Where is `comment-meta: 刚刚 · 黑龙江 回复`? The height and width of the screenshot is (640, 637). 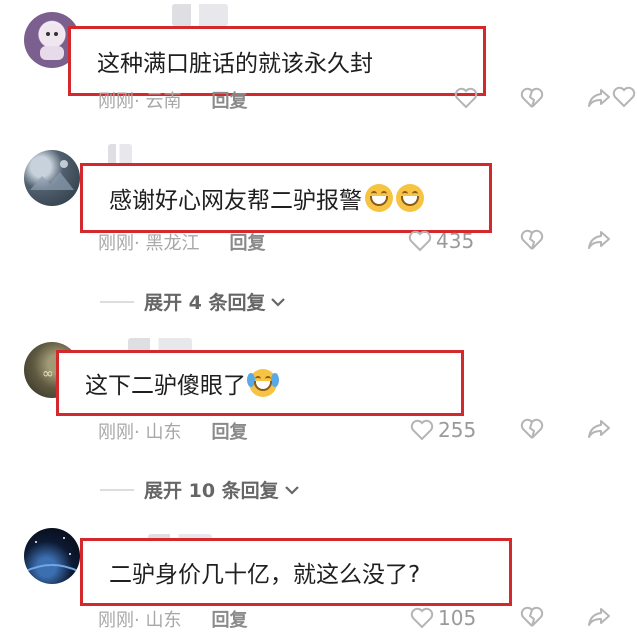 comment-meta: 刚刚 · 黑龙江 回复 is located at coordinates (181, 242).